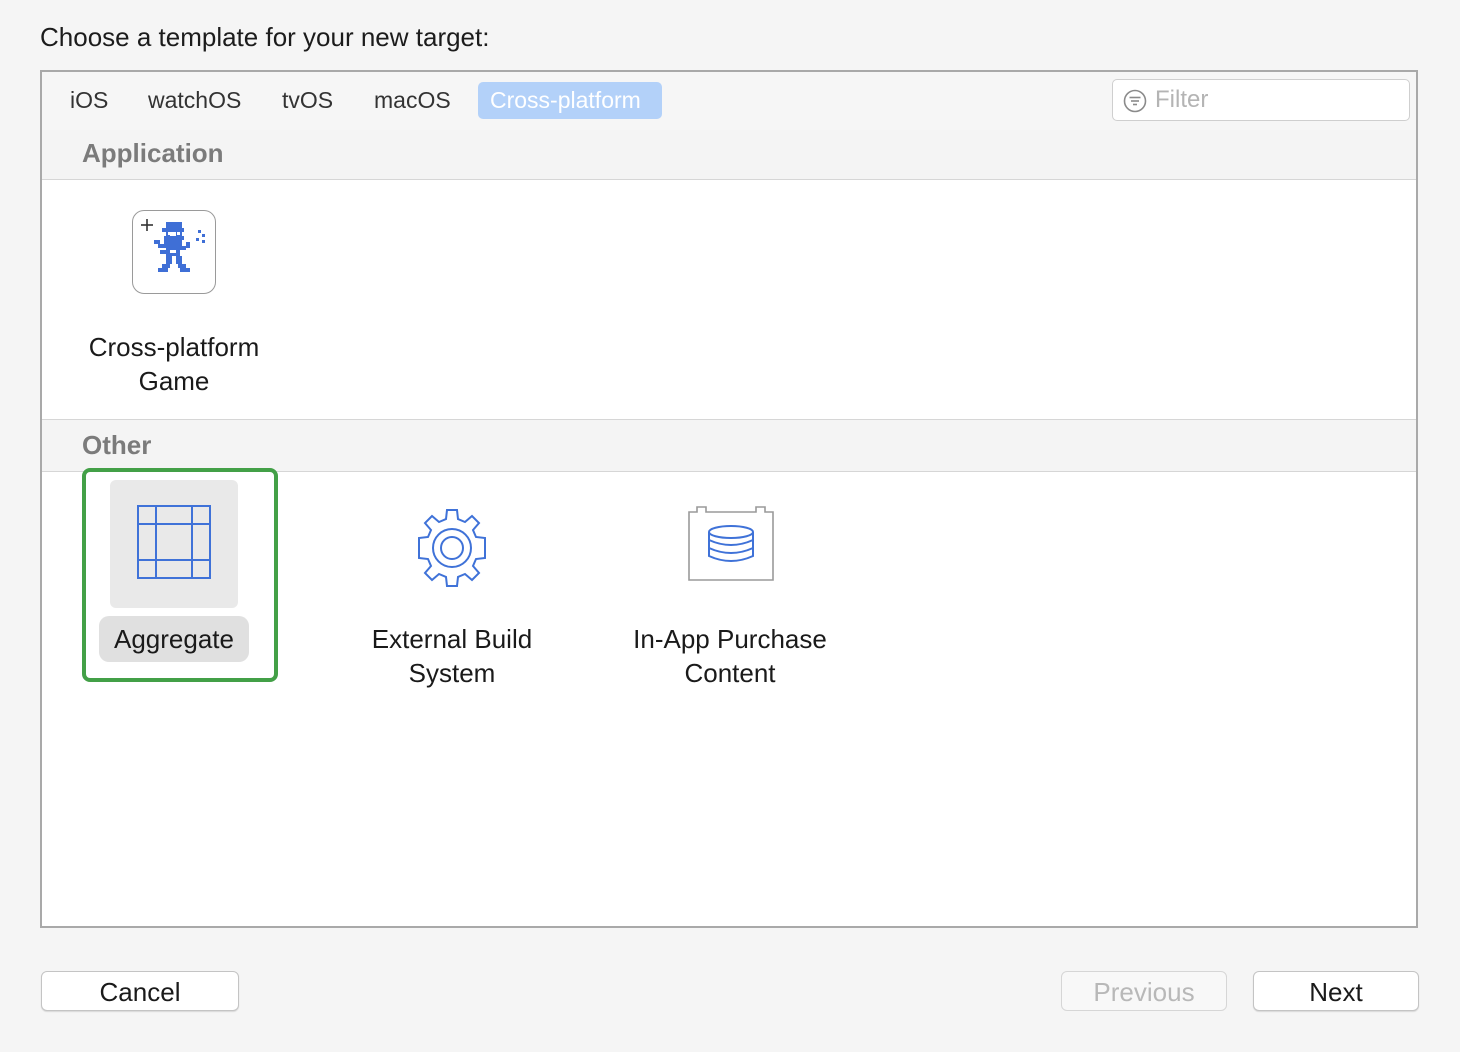 This screenshot has width=1460, height=1052. Describe the element at coordinates (153, 153) in the screenshot. I see `section-title: Application` at that location.